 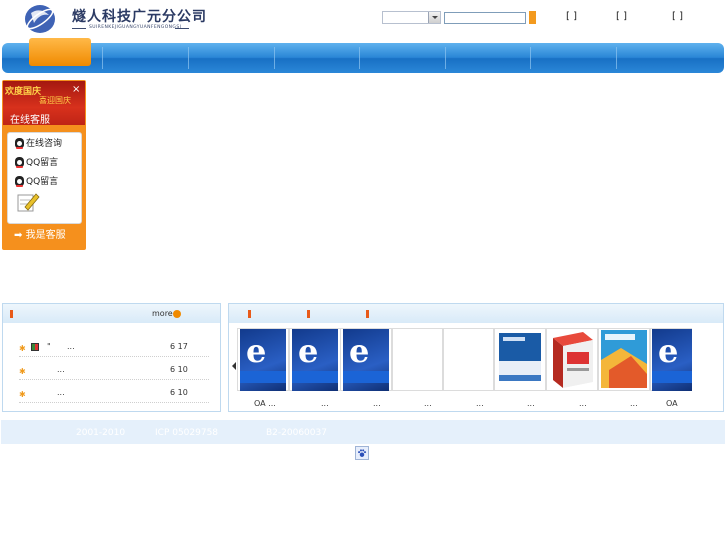 What do you see at coordinates (49, 346) in the screenshot?
I see `news-prefix: "` at bounding box center [49, 346].